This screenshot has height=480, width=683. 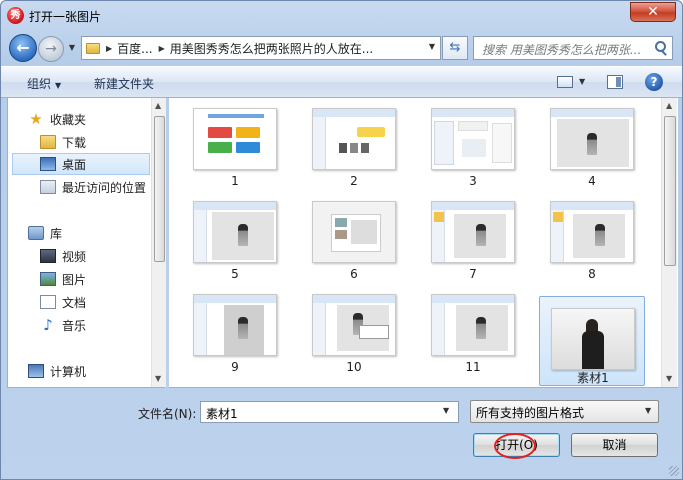 What do you see at coordinates (354, 335) in the screenshot?
I see `file-tile: 10` at bounding box center [354, 335].